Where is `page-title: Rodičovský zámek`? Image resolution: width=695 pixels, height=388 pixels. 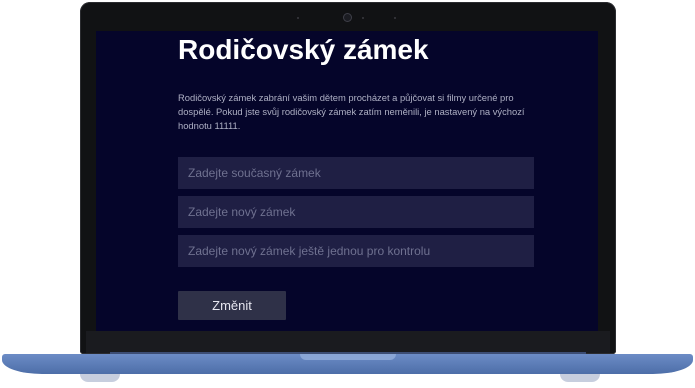 page-title: Rodičovský zámek is located at coordinates (303, 49).